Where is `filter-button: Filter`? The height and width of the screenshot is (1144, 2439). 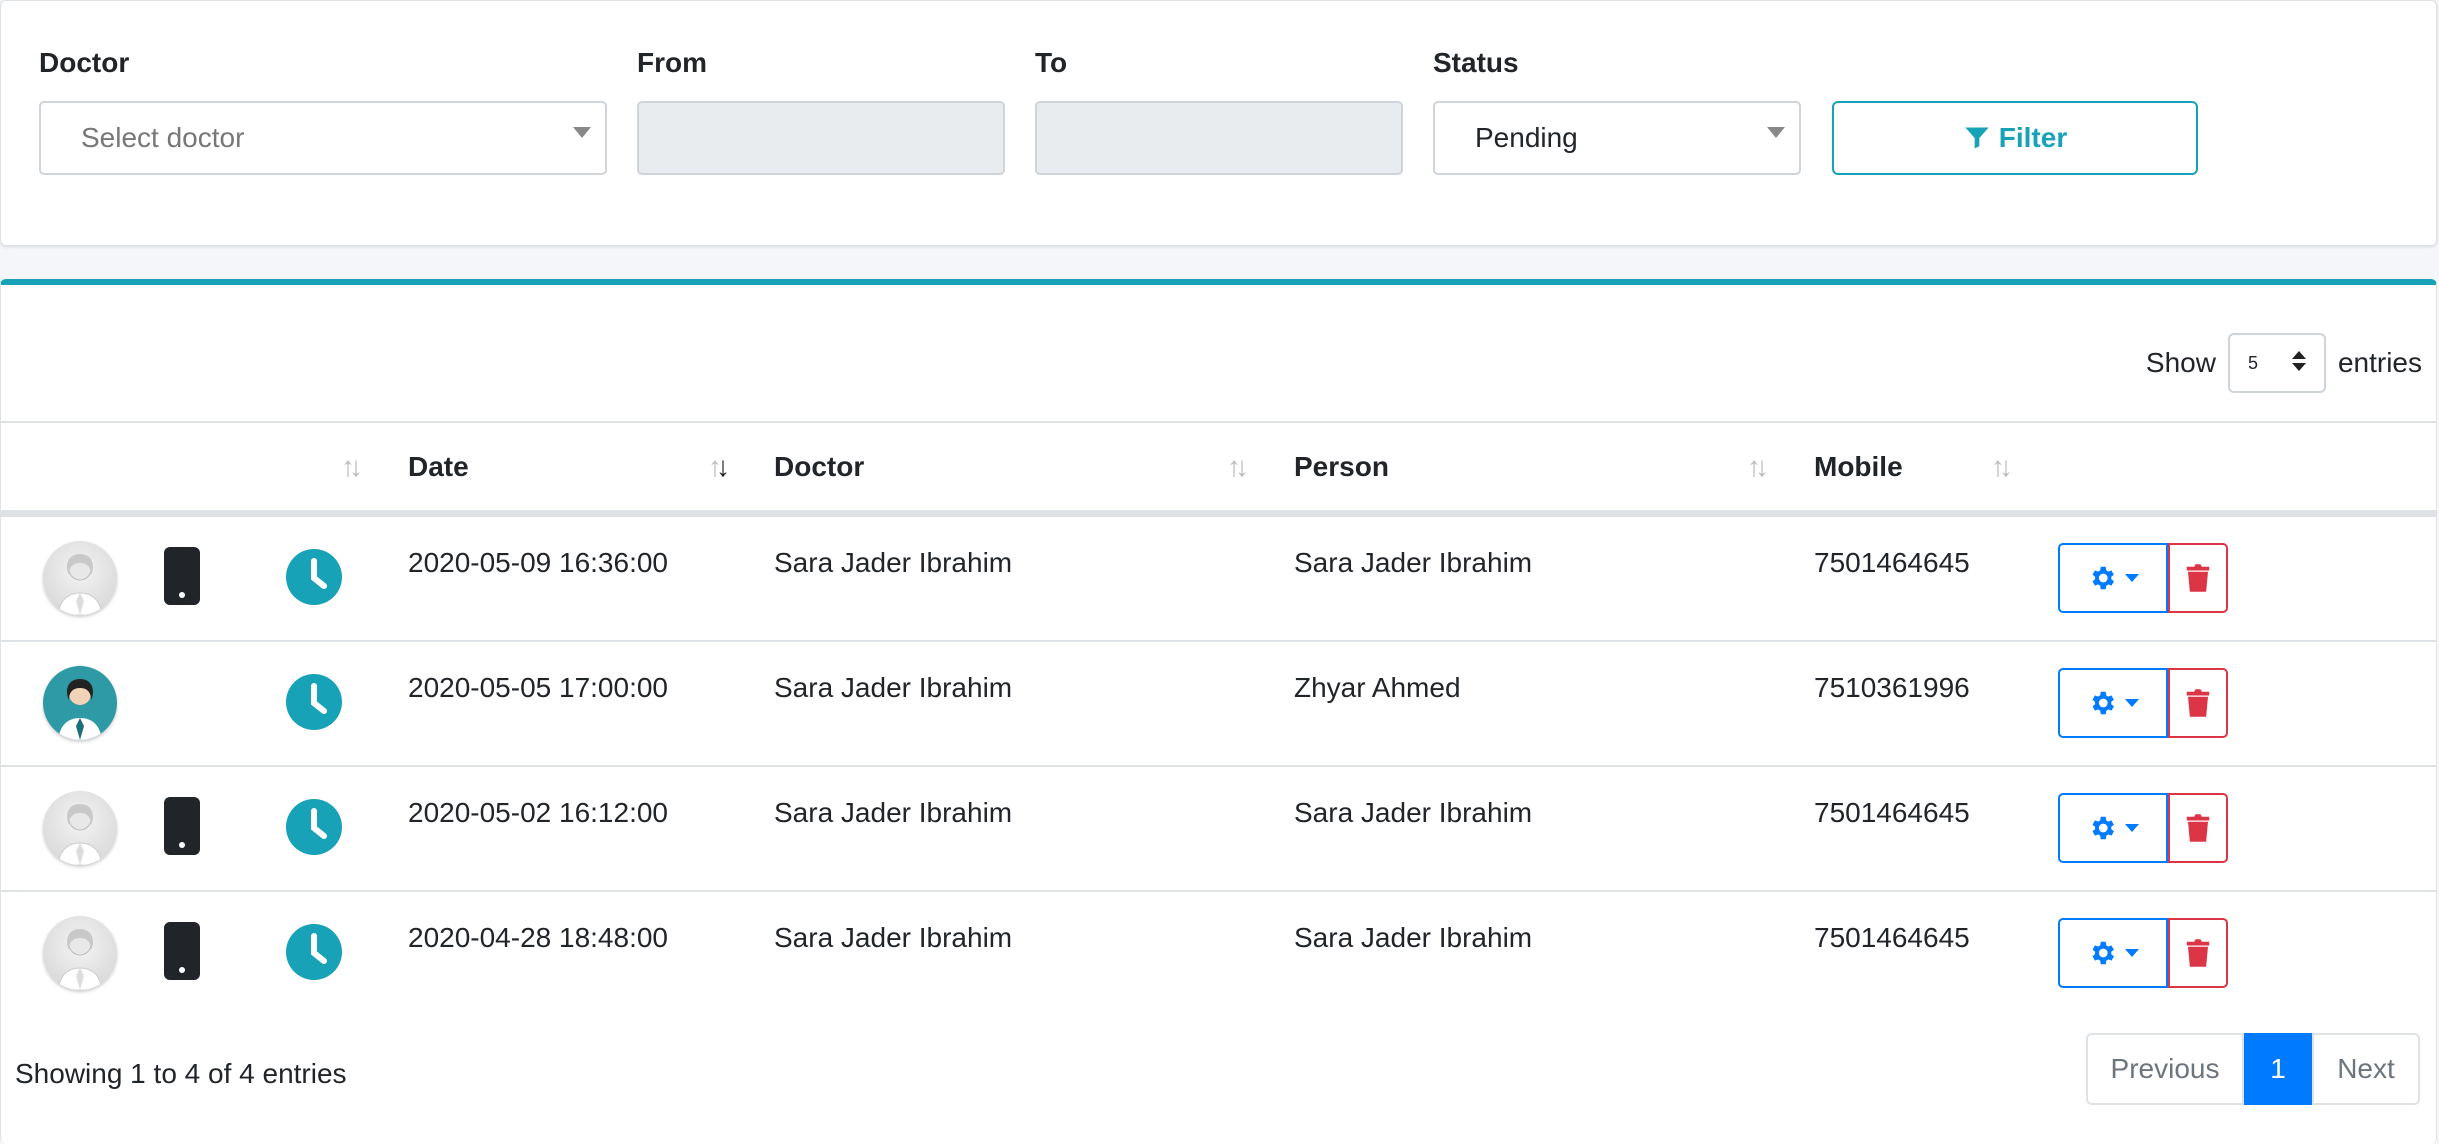
filter-button: Filter is located at coordinates (2015, 138).